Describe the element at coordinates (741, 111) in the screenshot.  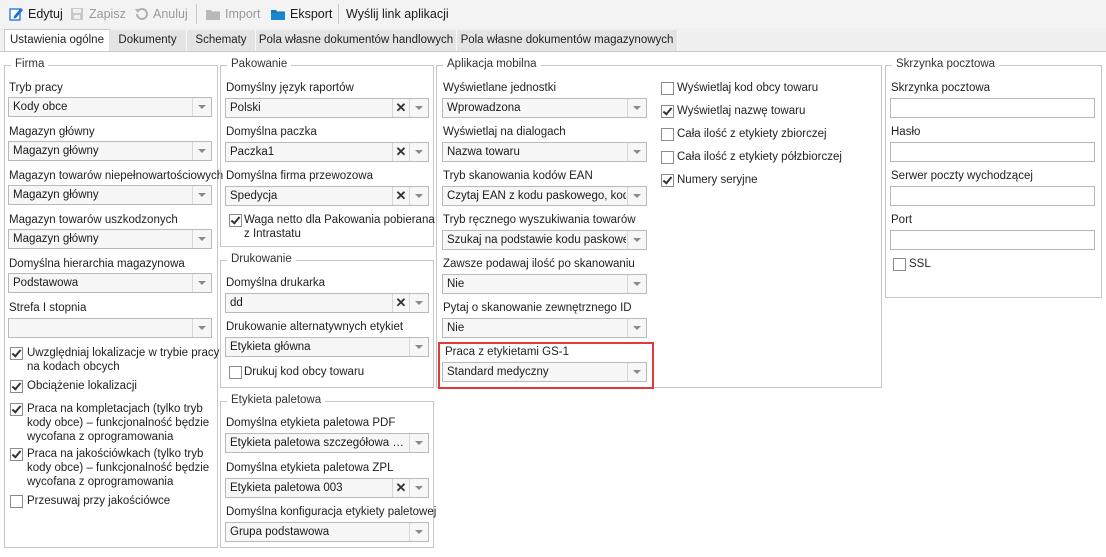
I see `show-product-name-label: Wyświetlaj nazwę towaru` at that location.